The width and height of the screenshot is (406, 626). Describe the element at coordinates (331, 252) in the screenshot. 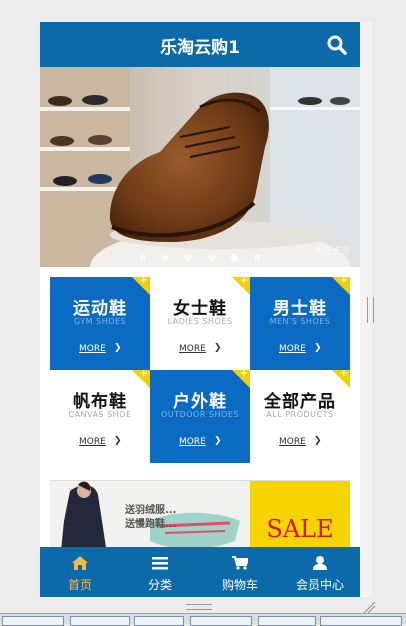

I see `watermark-logo: 大众点评` at that location.